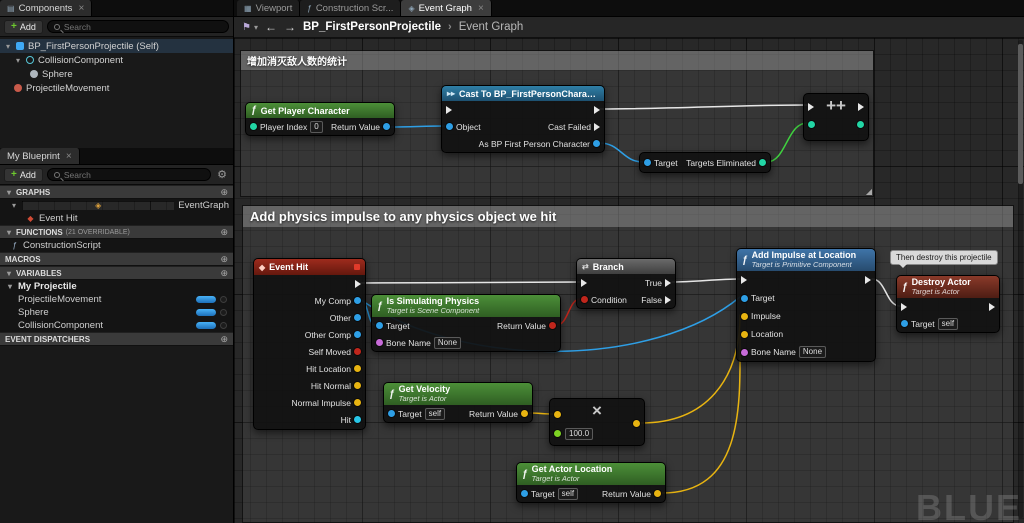 This screenshot has height=523, width=1024. What do you see at coordinates (357, 267) in the screenshot?
I see `node-enabled-indicator` at bounding box center [357, 267].